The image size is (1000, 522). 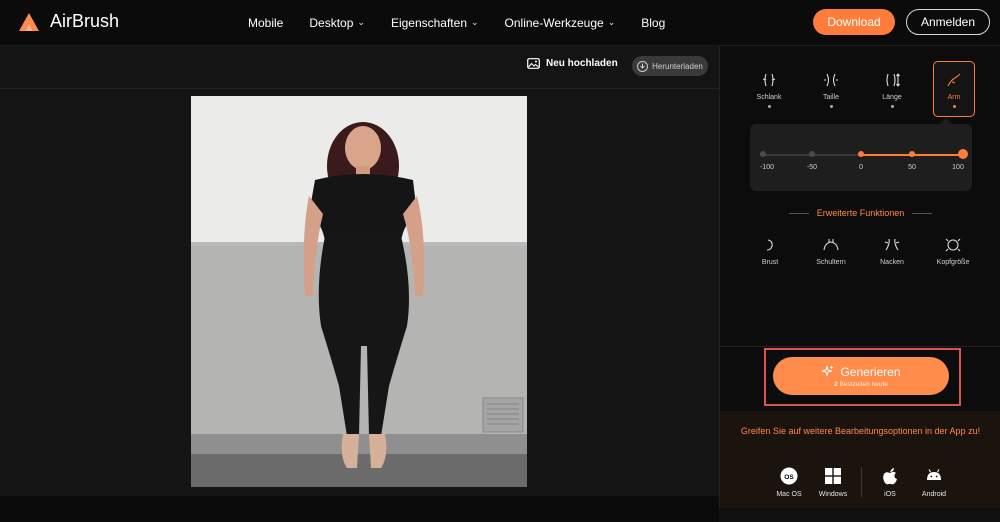 I want to click on nav-item-label: Eigenschaften, so click(x=428, y=22).